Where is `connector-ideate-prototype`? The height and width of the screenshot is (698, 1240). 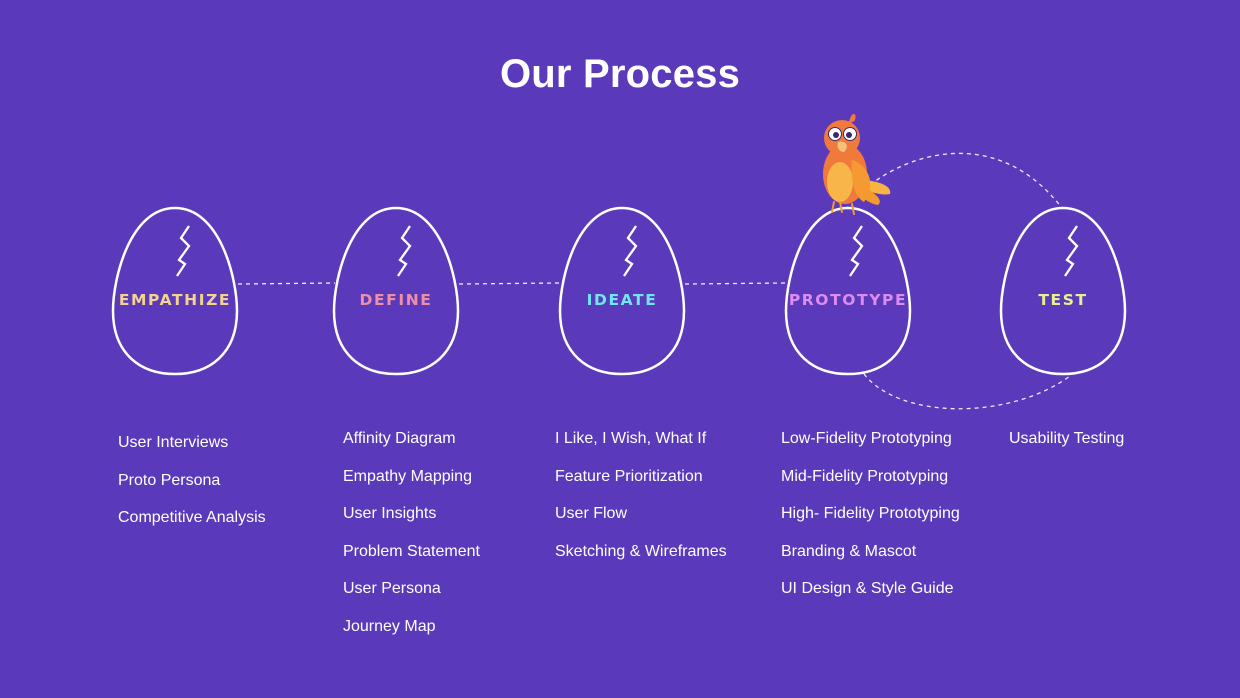
connector-ideate-prototype is located at coordinates (735, 283).